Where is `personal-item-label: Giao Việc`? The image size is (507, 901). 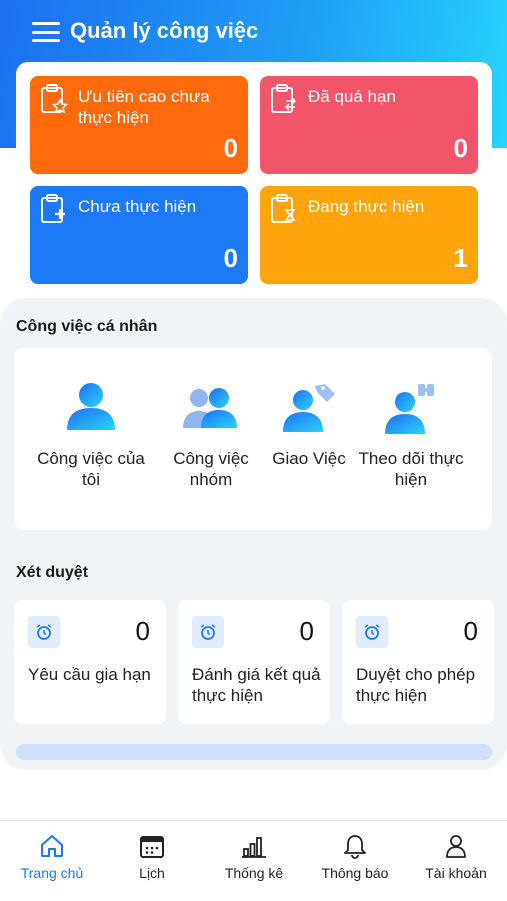
personal-item-label: Giao Việc is located at coordinates (309, 458).